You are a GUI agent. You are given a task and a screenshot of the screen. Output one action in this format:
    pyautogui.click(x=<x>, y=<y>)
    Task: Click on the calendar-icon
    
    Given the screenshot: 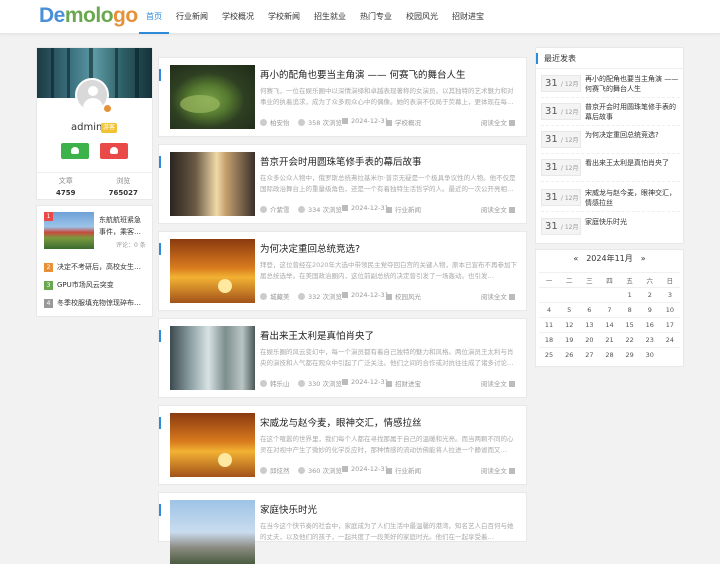 What is the action you would take?
    pyautogui.click(x=345, y=121)
    